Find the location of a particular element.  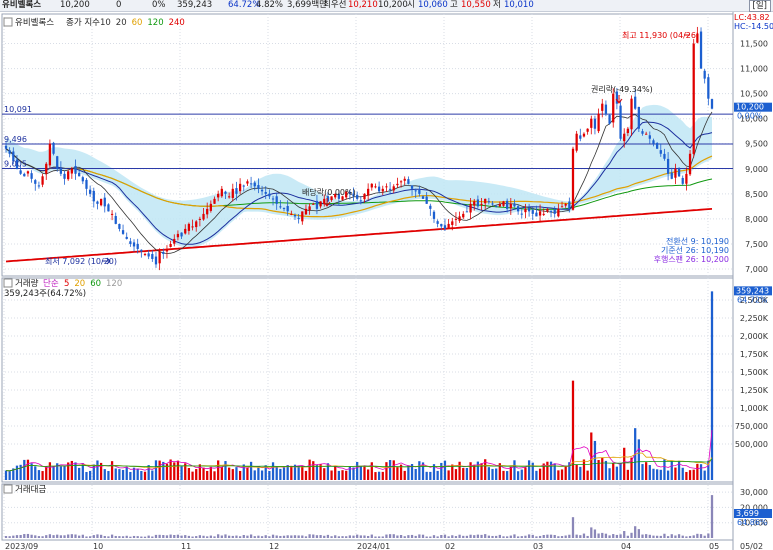

volume-tick-label: 2,250K is located at coordinates (754, 318).